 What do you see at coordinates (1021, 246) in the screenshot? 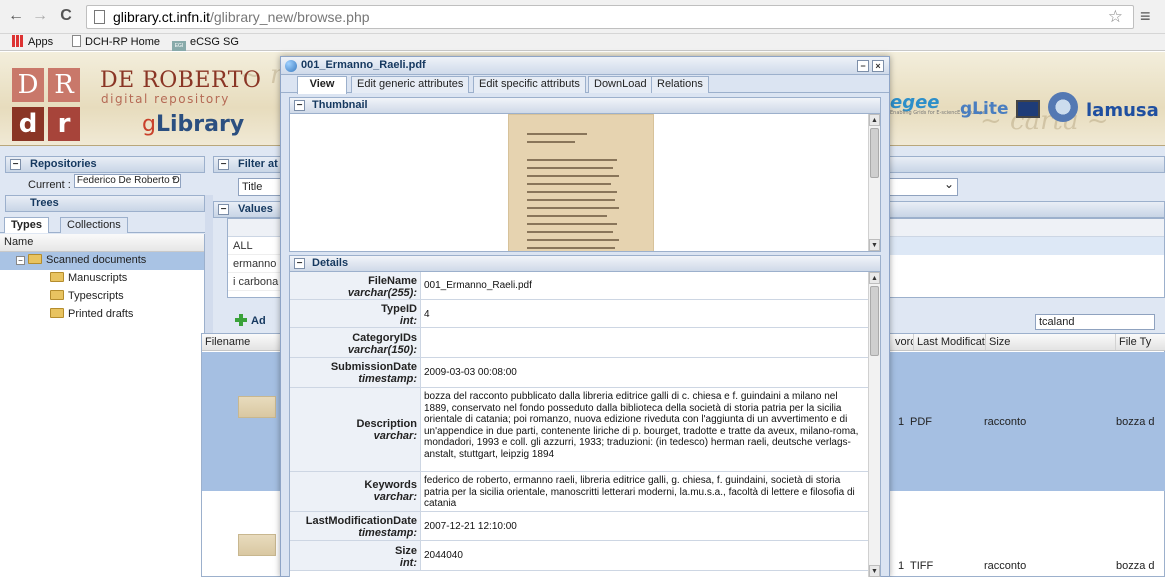
I see `list-item` at bounding box center [1021, 246].